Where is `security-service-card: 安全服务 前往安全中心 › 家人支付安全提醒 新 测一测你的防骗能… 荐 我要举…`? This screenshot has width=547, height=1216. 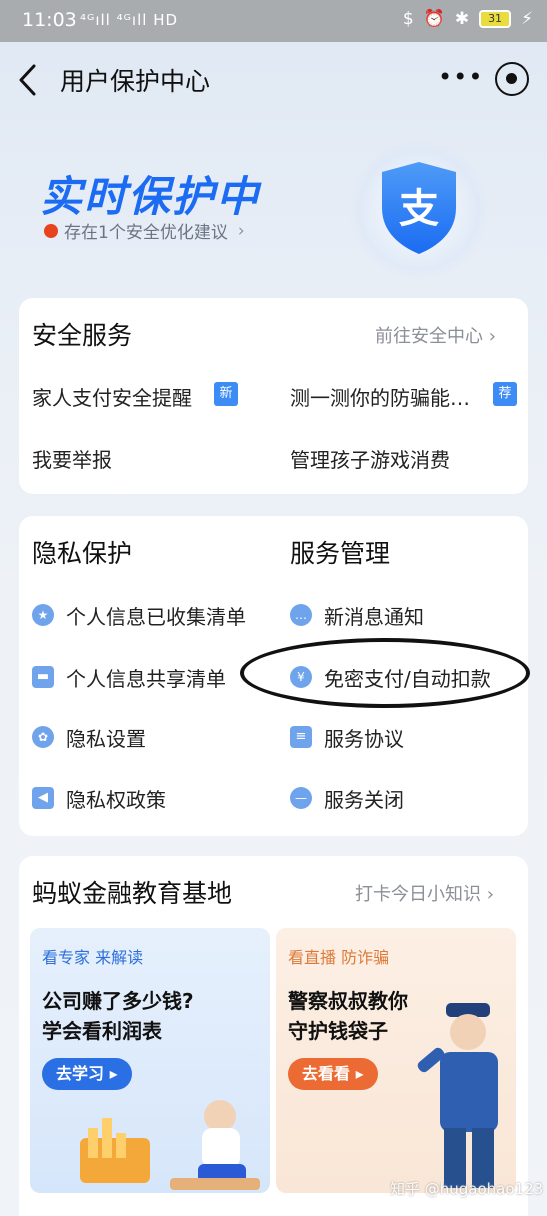 security-service-card: 安全服务 前往安全中心 › 家人支付安全提醒 新 测一测你的防骗能… 荐 我要举… is located at coordinates (273, 396).